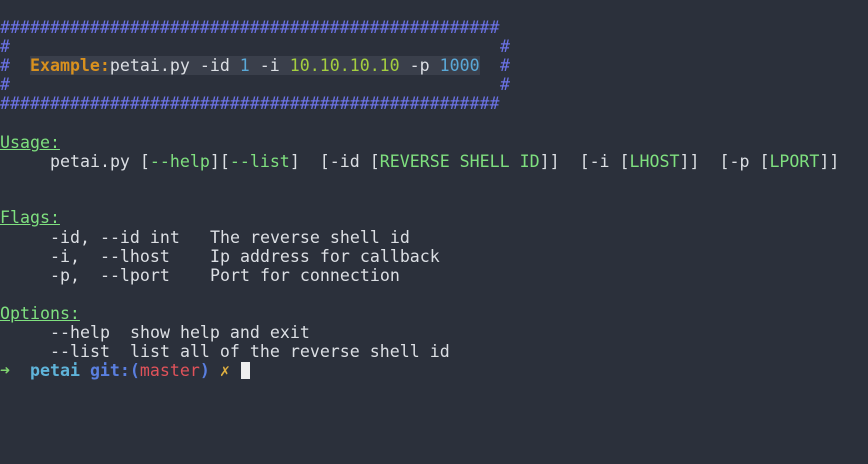  Describe the element at coordinates (589, 161) in the screenshot. I see `usage-i-flag: [-i` at that location.